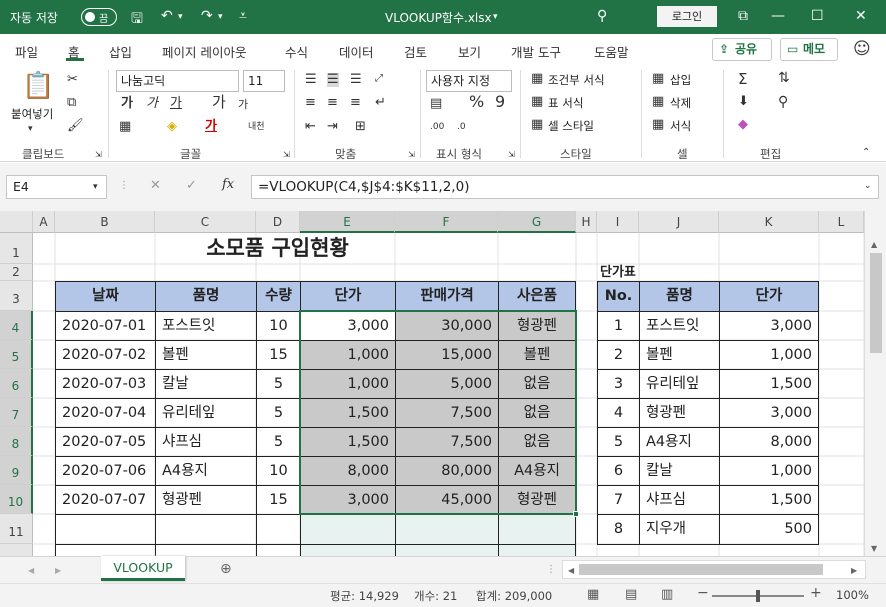  Describe the element at coordinates (355, 103) in the screenshot. I see `align-right-icon: ≡` at that location.